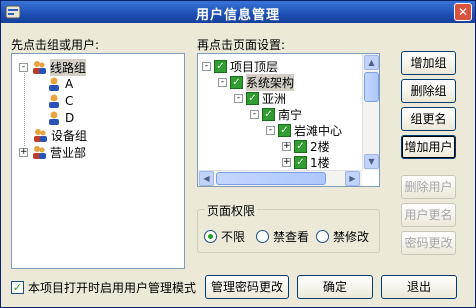 The height and width of the screenshot is (308, 476). What do you see at coordinates (320, 162) in the screenshot?
I see `page-tree-label: 1楼` at bounding box center [320, 162].